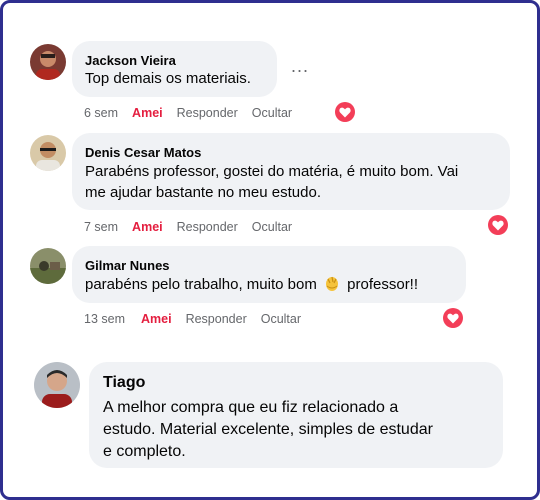  What do you see at coordinates (127, 265) in the screenshot?
I see `comment-author: Gilmar Nunes` at bounding box center [127, 265].